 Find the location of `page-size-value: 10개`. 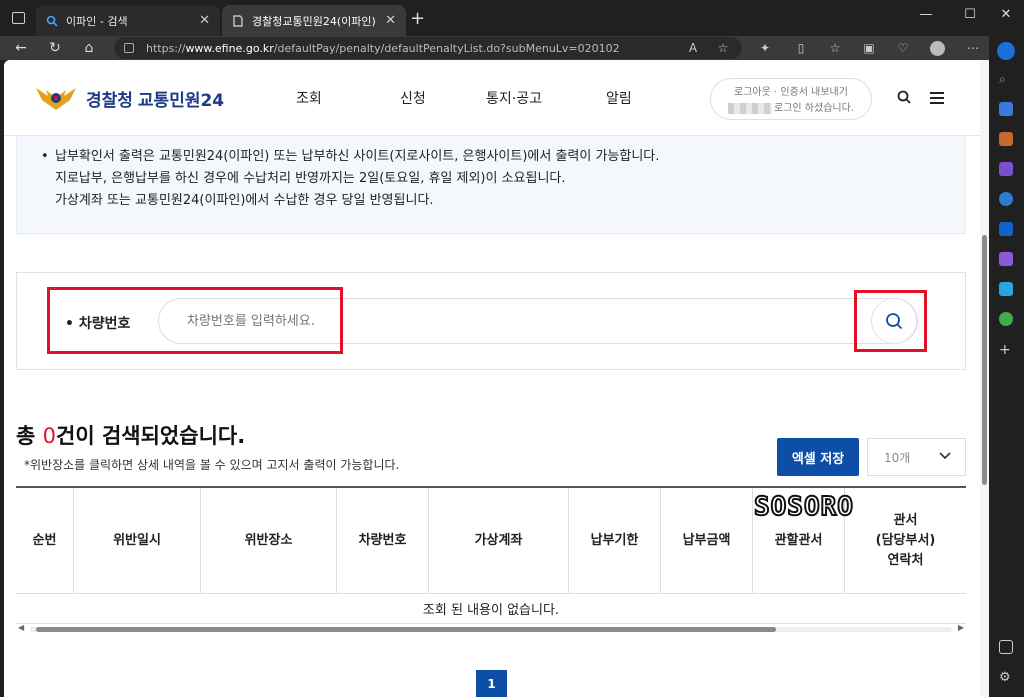

page-size-value: 10개 is located at coordinates (897, 457).